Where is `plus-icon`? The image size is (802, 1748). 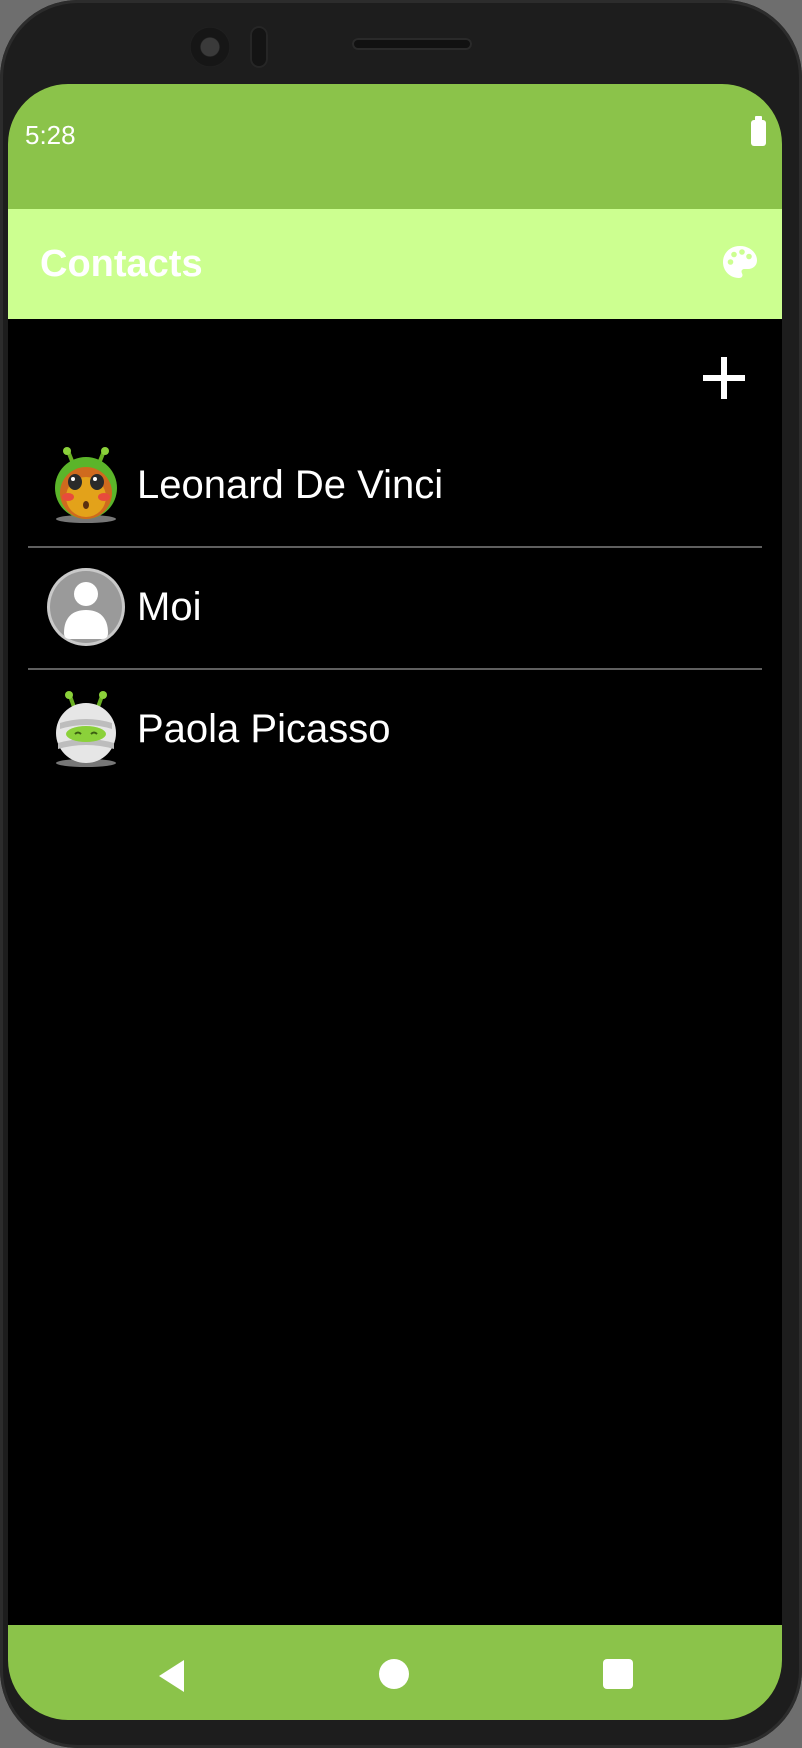
plus-icon is located at coordinates (724, 378).